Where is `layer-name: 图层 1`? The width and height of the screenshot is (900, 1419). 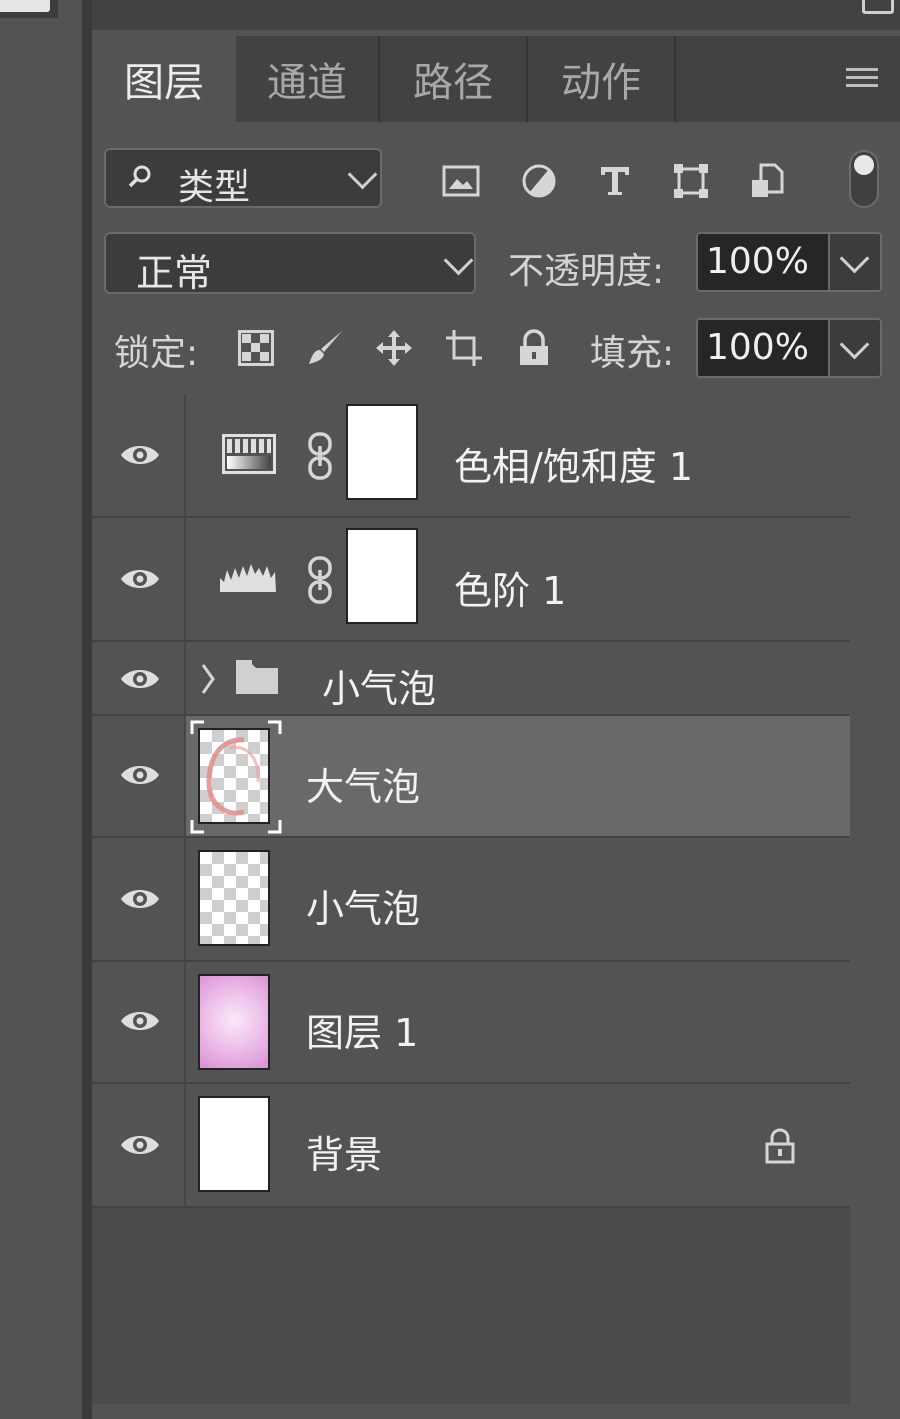 layer-name: 图层 1 is located at coordinates (362, 1029).